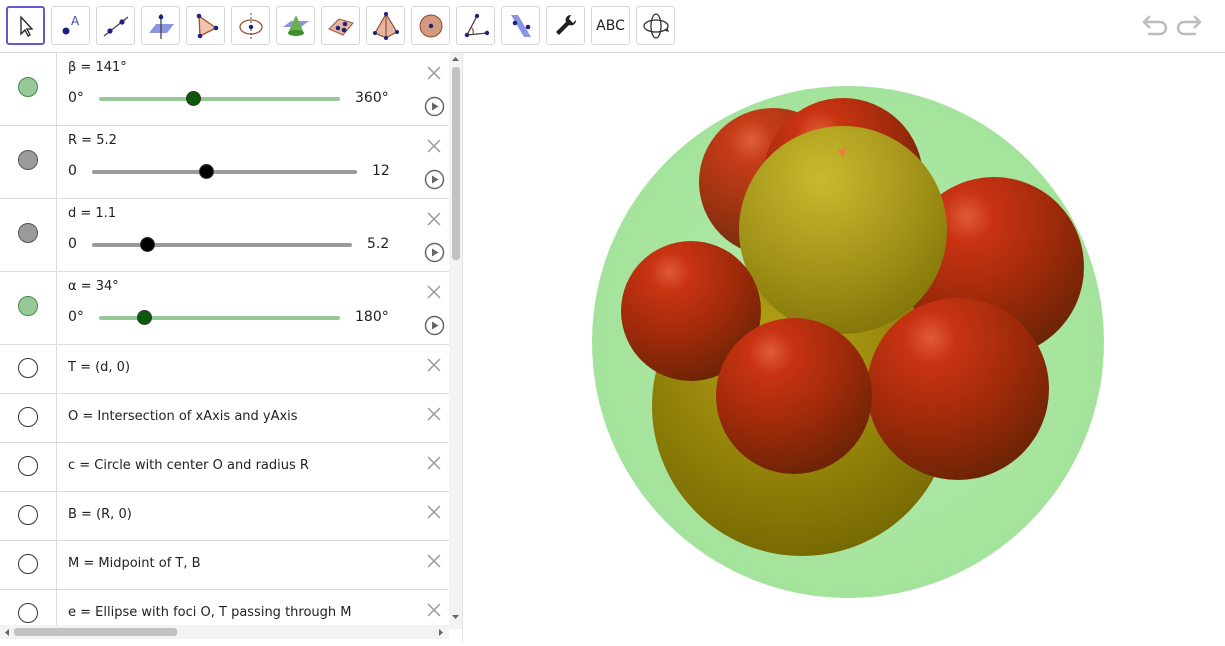 This screenshot has width=1225, height=646. I want to click on intersect-curve-tool-button, so click(295, 25).